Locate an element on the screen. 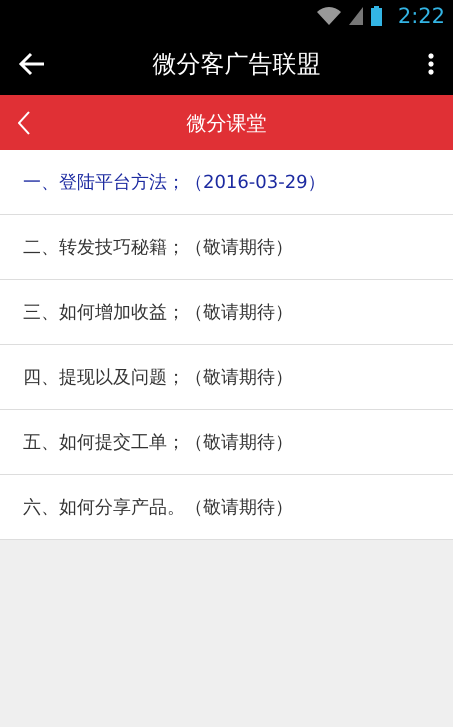 This screenshot has width=453, height=727. lesson-item: 四、提现以及问题；（敬请期待） is located at coordinates (226, 377).